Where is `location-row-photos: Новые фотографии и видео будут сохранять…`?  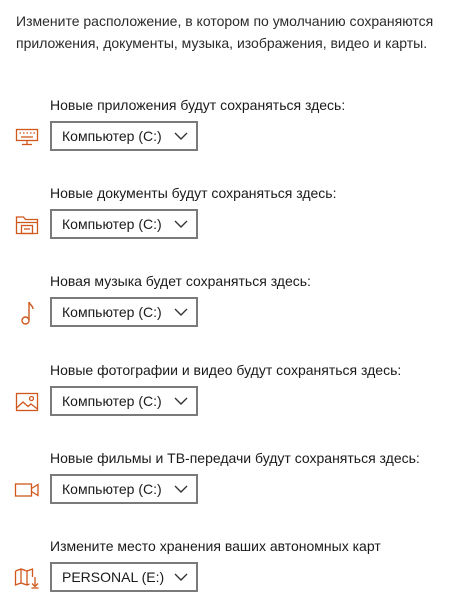
location-row-photos: Новые фотографии и видео будут сохранять… is located at coordinates (226, 393).